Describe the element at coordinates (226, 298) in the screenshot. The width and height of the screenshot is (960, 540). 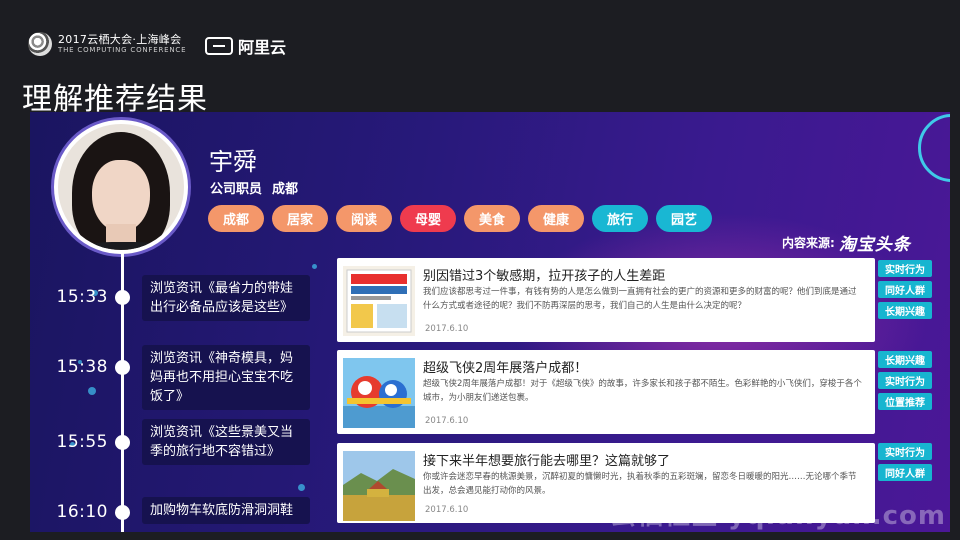
I see `timeline-action: 浏览资讯《最省力的带娃出行必备品应该是这些》` at that location.